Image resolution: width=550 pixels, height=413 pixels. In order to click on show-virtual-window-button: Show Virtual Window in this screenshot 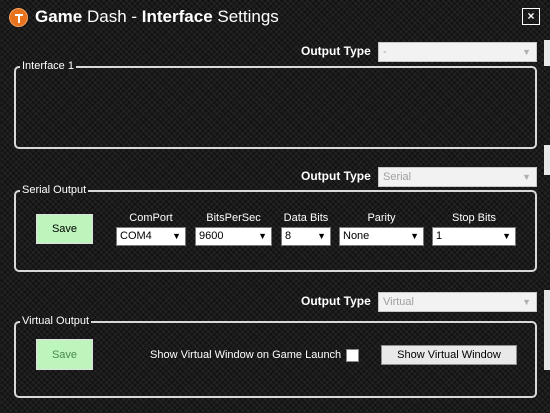, I will do `click(449, 355)`.